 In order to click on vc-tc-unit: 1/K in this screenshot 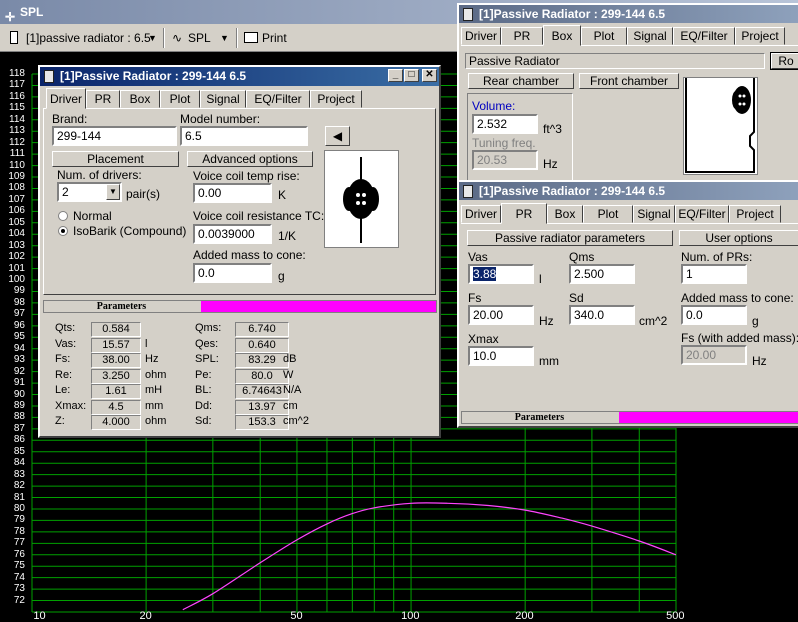, I will do `click(287, 236)`.